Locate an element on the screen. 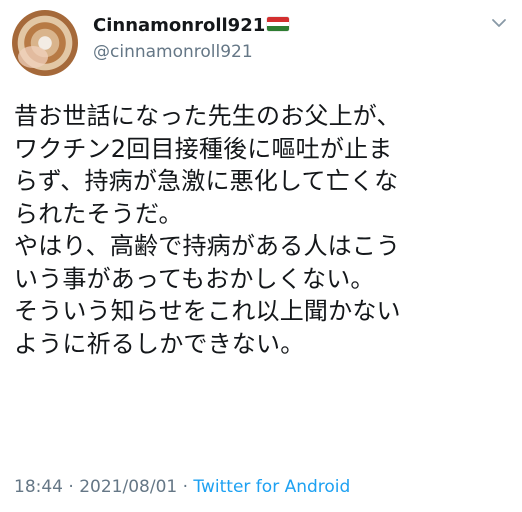  tweet-source-link: Twitter for Android is located at coordinates (271, 487).